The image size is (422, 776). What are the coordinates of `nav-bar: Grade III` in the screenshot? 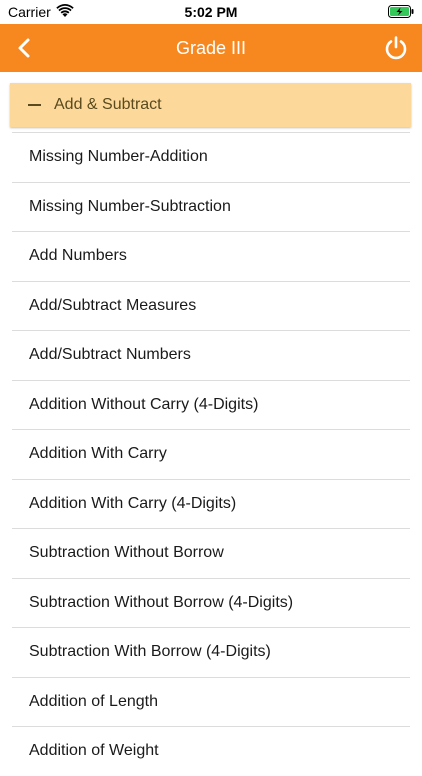 It's located at (211, 48).